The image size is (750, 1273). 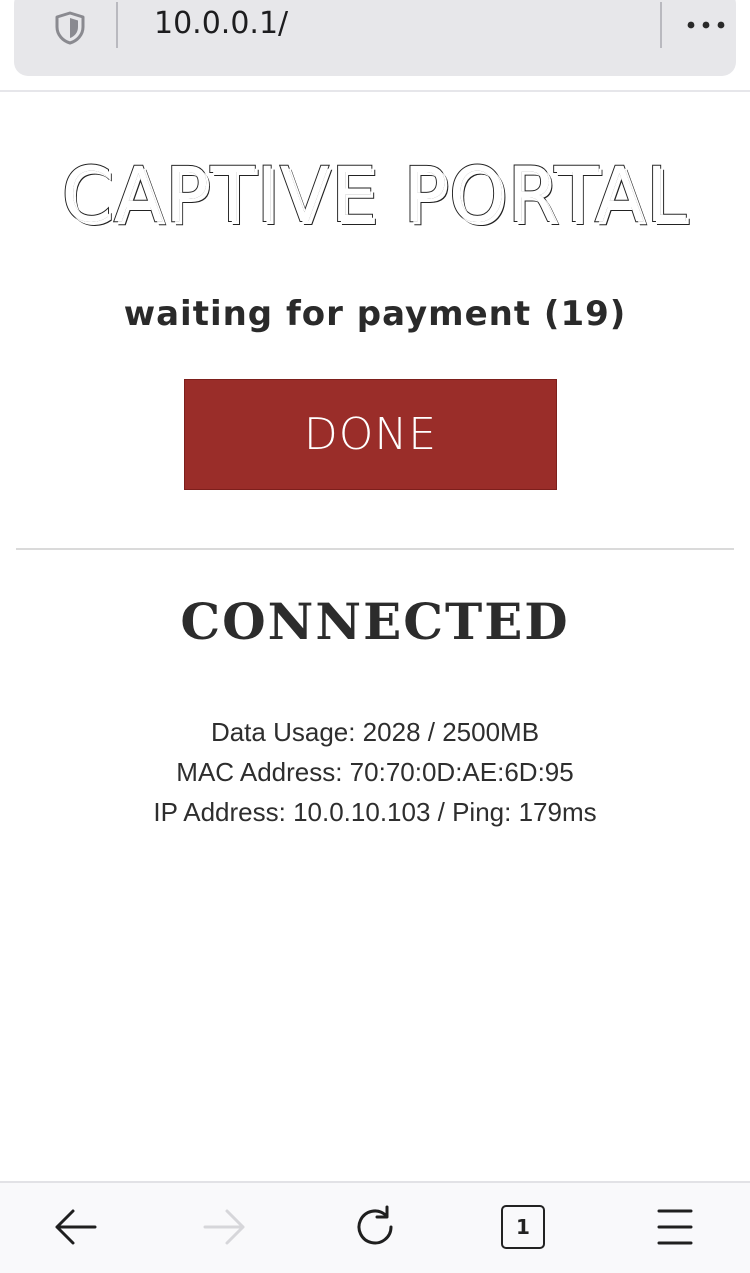 What do you see at coordinates (375, 732) in the screenshot?
I see `data-usage: Data Usage: 2028 / 2500MB` at bounding box center [375, 732].